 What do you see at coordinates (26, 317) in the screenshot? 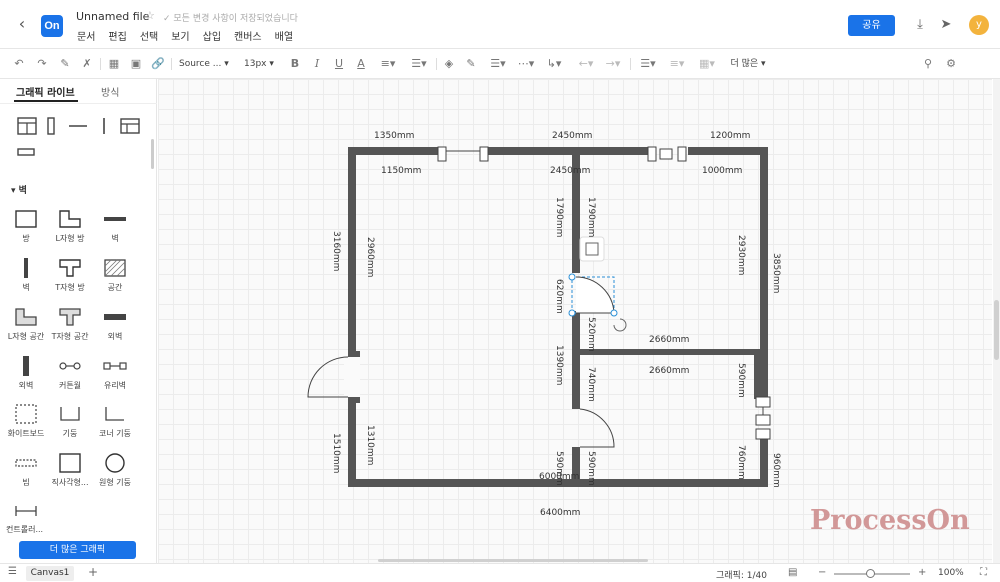
I see `l-space-shape-icon` at bounding box center [26, 317].